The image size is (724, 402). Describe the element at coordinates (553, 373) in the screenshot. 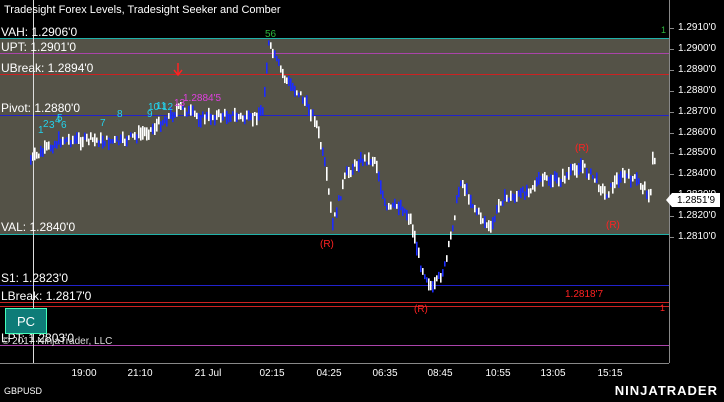

I see `x-tick-label: 13:05` at that location.